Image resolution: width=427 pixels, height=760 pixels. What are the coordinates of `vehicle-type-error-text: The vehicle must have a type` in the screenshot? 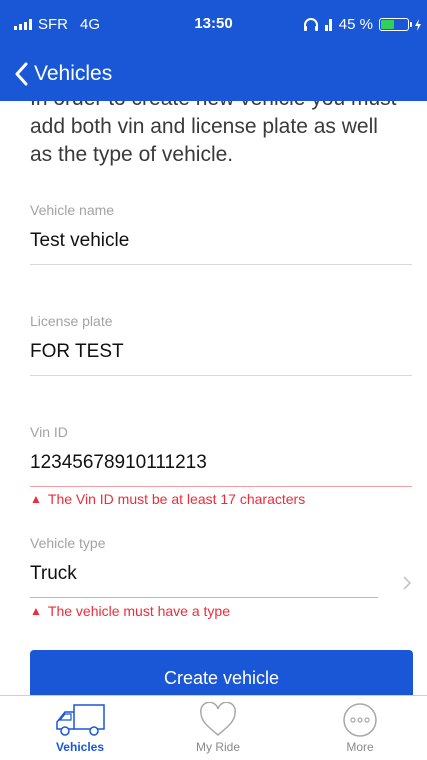 It's located at (138, 611).